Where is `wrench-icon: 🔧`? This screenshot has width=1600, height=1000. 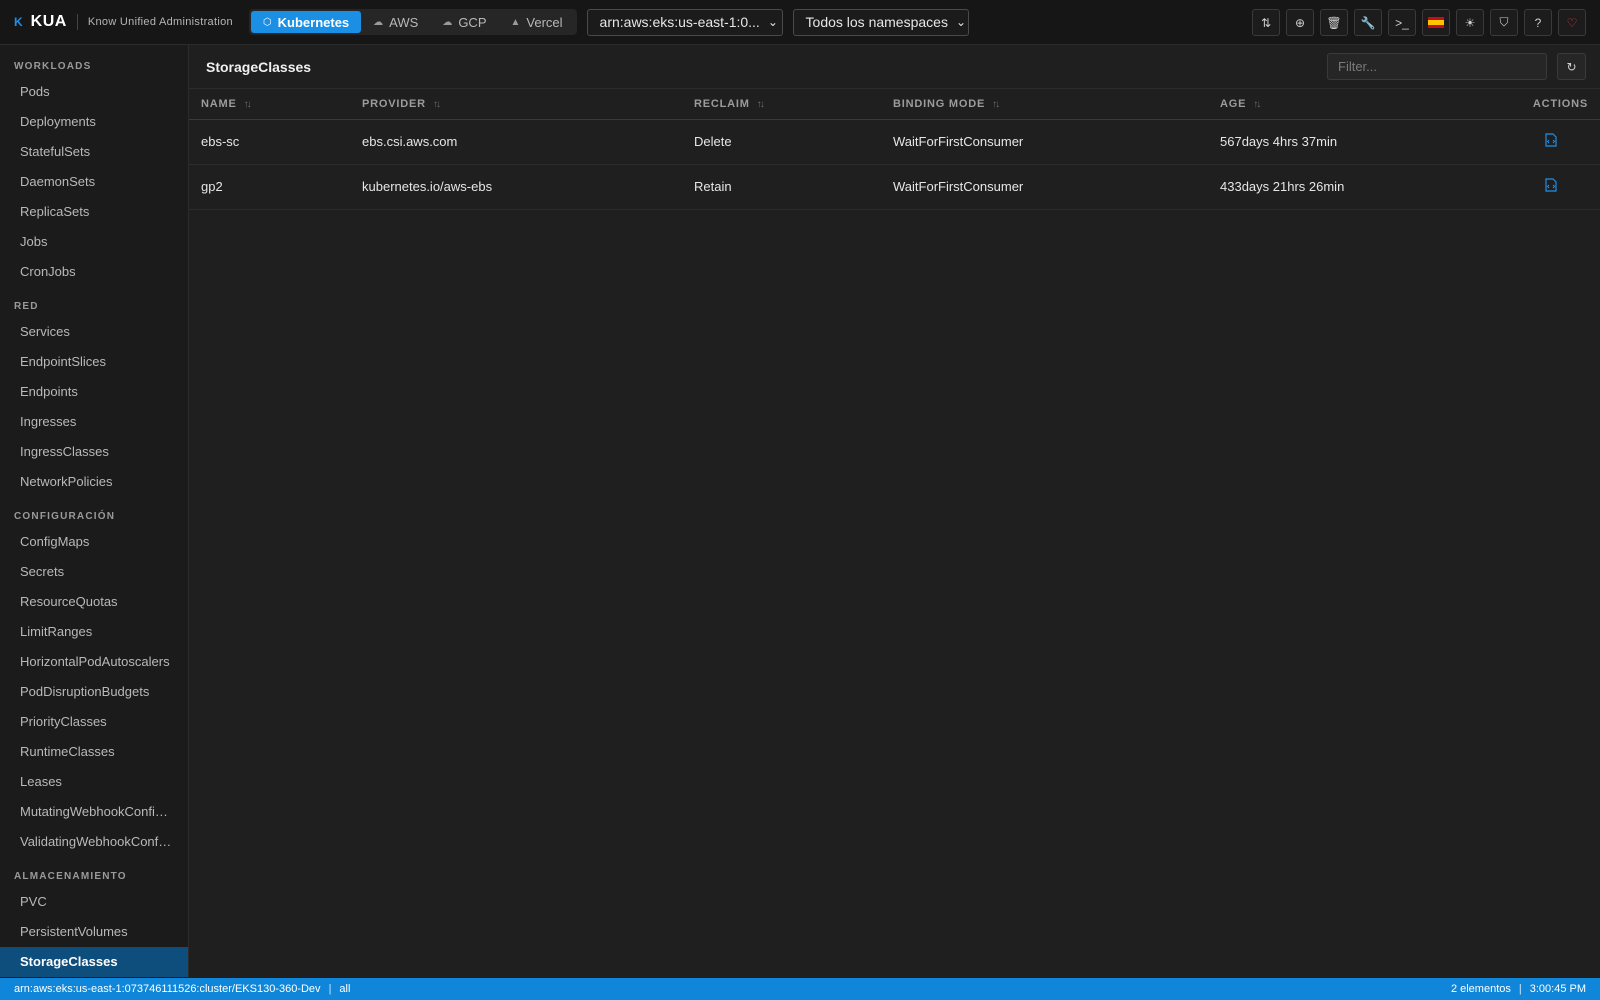
wrench-icon: 🔧 is located at coordinates (1368, 22).